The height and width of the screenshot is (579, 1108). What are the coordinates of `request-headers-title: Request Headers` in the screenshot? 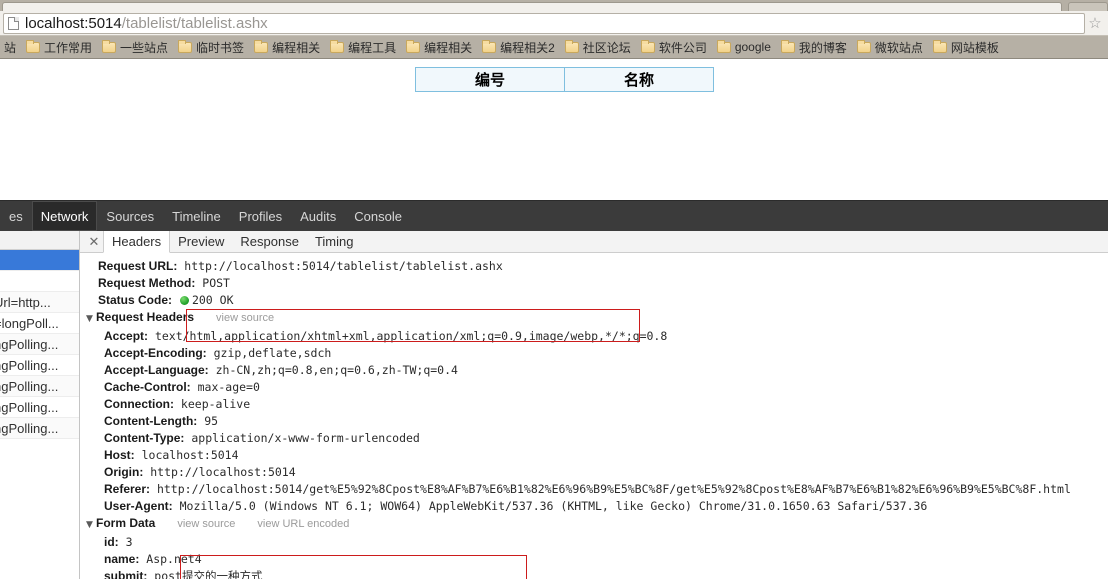 It's located at (145, 317).